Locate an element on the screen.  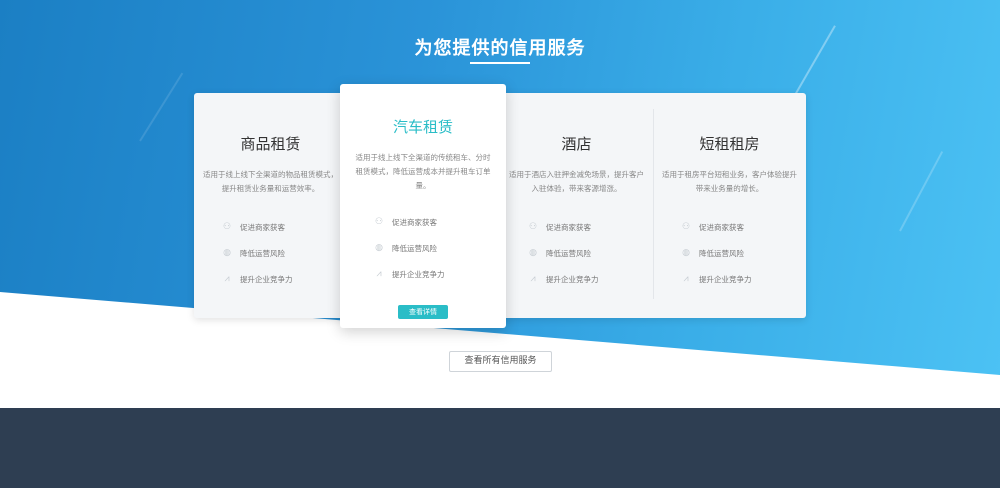
card-description: 适用于线上线下全渠道的传统租车、分时租赁模式，降低运营成本并提升租车订单量。 is located at coordinates (423, 171).